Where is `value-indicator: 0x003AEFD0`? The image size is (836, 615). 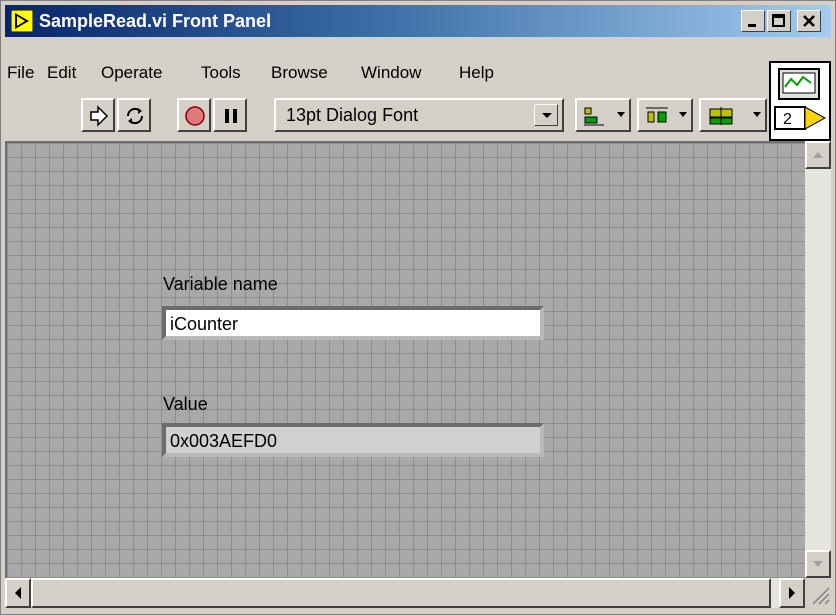 value-indicator: 0x003AEFD0 is located at coordinates (353, 440).